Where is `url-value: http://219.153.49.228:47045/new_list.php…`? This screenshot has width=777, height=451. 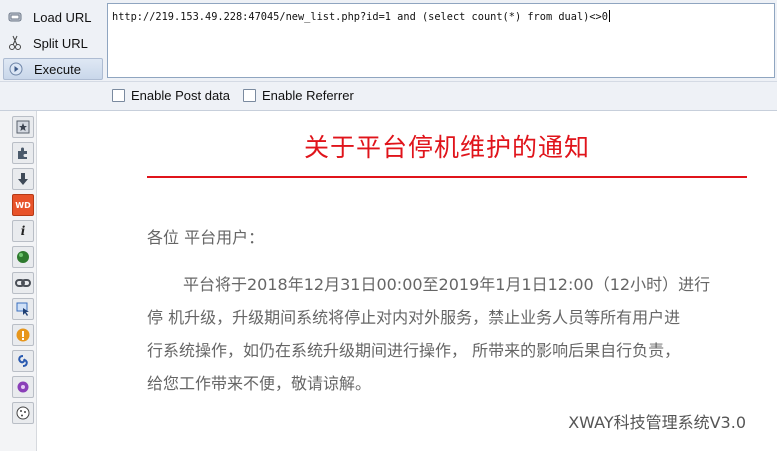 url-value: http://219.153.49.228:47045/new_list.php… is located at coordinates (361, 16).